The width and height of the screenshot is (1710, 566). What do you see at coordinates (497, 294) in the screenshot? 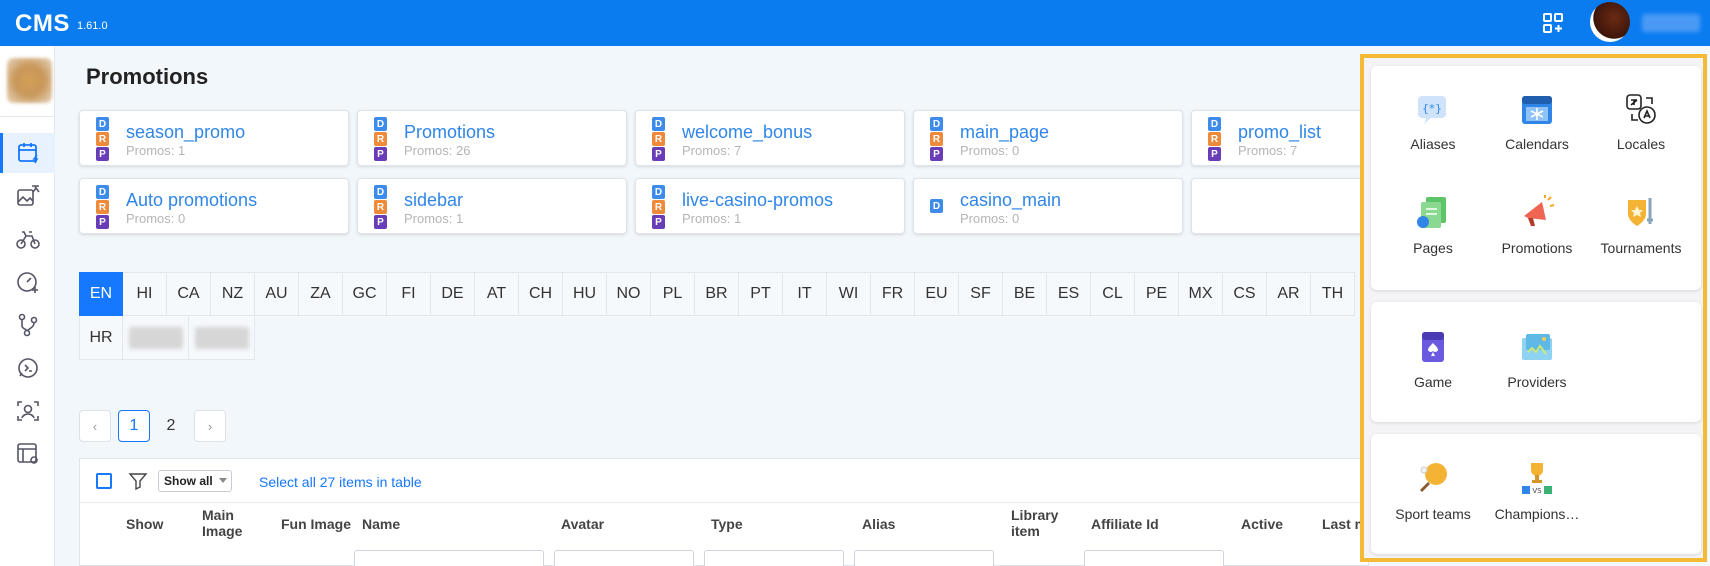
I see `lang-tab-at: AT` at bounding box center [497, 294].